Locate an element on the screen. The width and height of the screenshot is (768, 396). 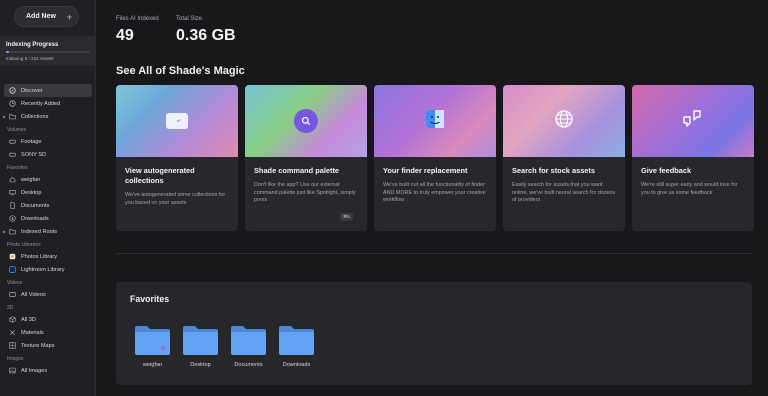
lightroom-icon is located at coordinates (12, 269).